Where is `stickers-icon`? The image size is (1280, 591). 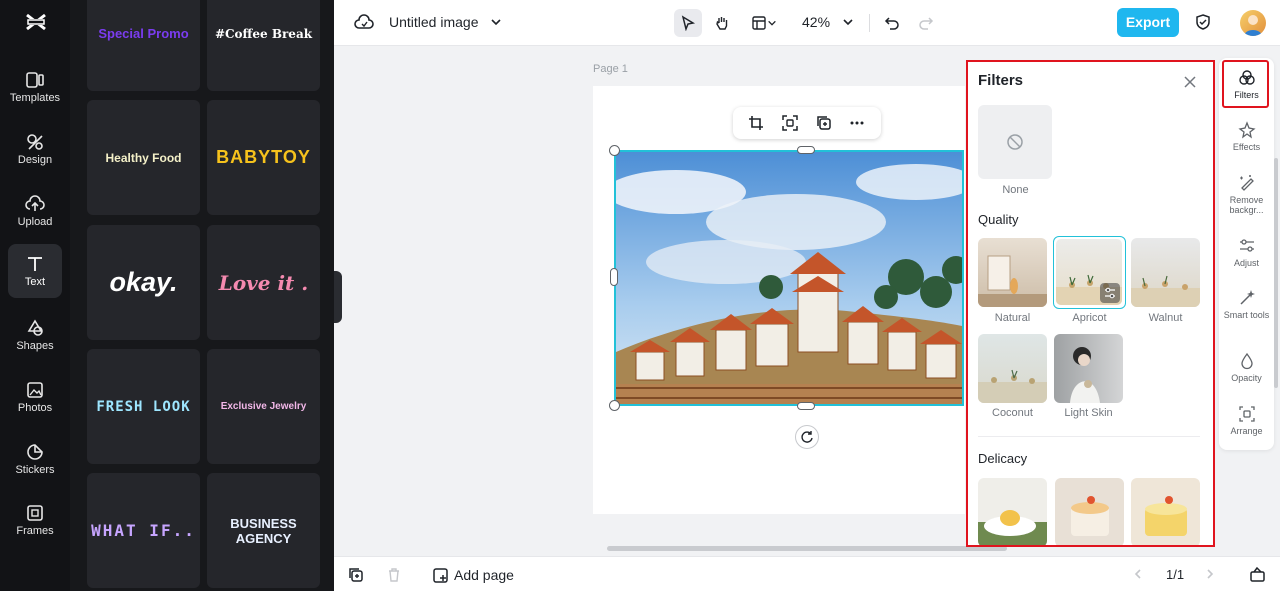
stickers-icon is located at coordinates (35, 452).